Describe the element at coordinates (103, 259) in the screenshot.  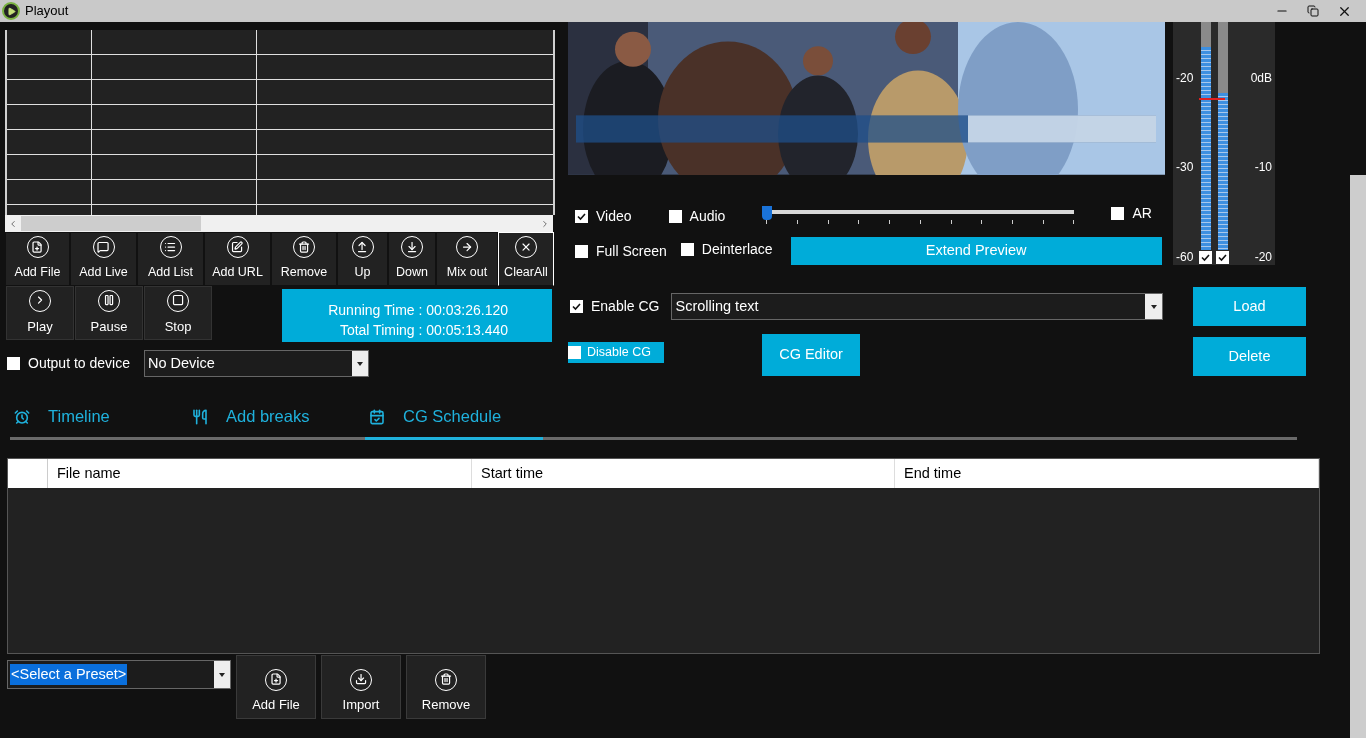
I see `toolbar-button: Add Live` at that location.